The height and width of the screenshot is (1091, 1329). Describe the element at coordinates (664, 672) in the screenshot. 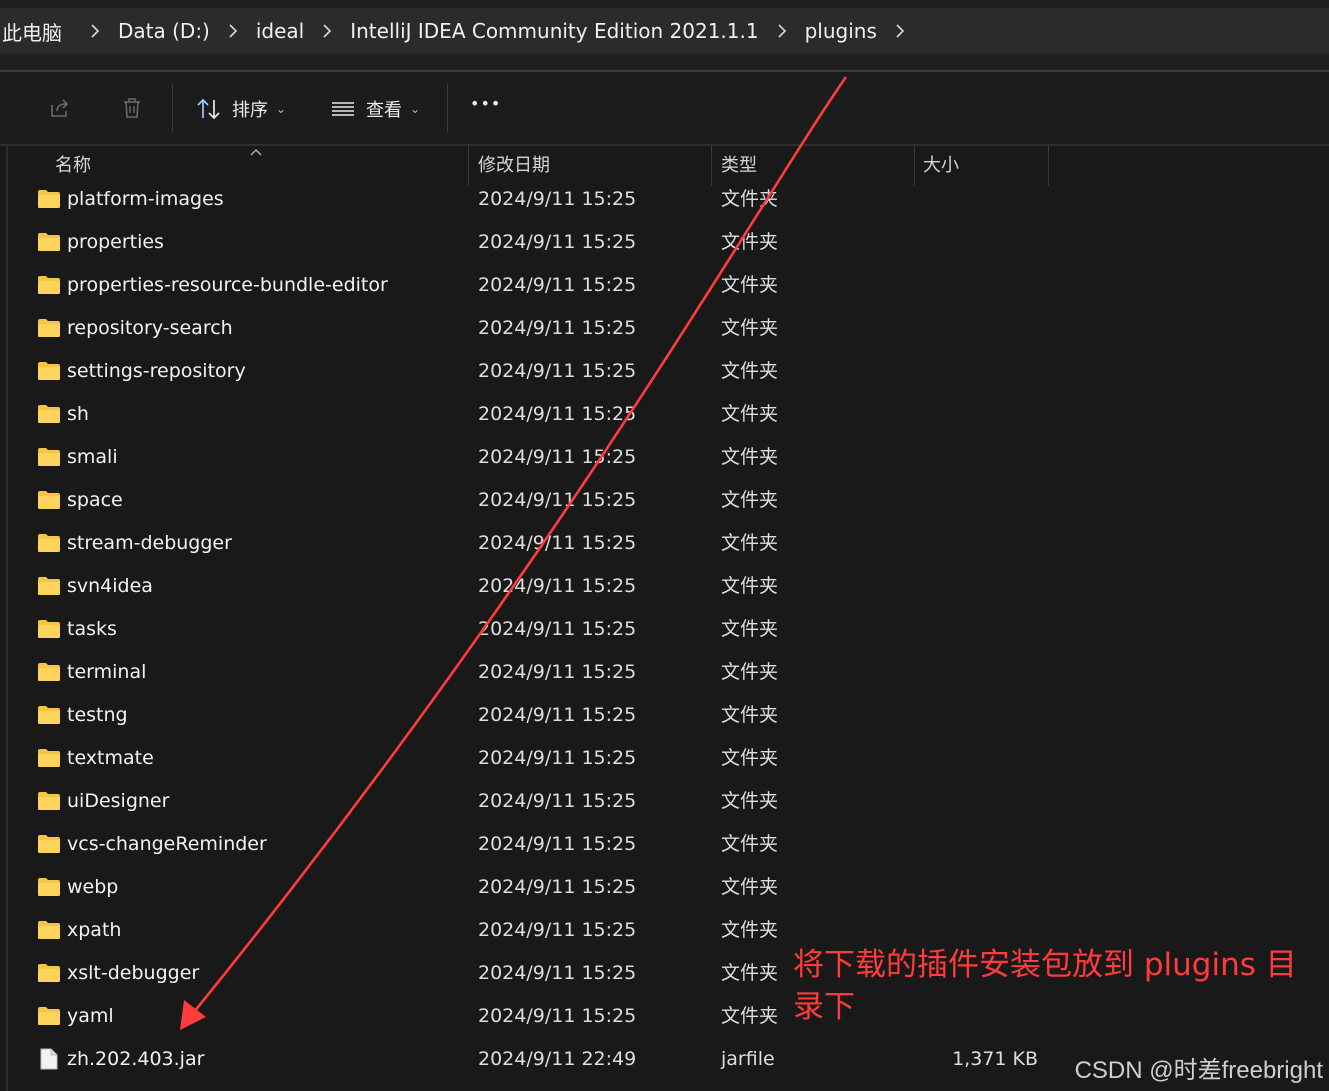

I see `list-item: terminal 2024/9/11 15:25 文件夹` at that location.